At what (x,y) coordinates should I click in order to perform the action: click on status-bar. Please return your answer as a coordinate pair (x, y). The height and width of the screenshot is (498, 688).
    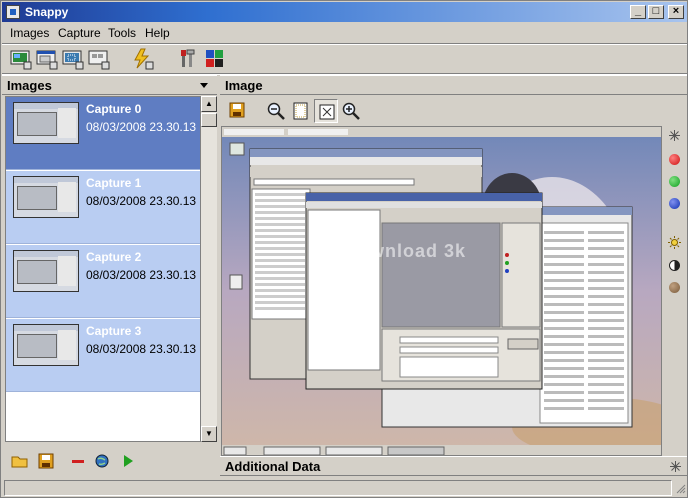
    Looking at the image, I should click on (344, 487).